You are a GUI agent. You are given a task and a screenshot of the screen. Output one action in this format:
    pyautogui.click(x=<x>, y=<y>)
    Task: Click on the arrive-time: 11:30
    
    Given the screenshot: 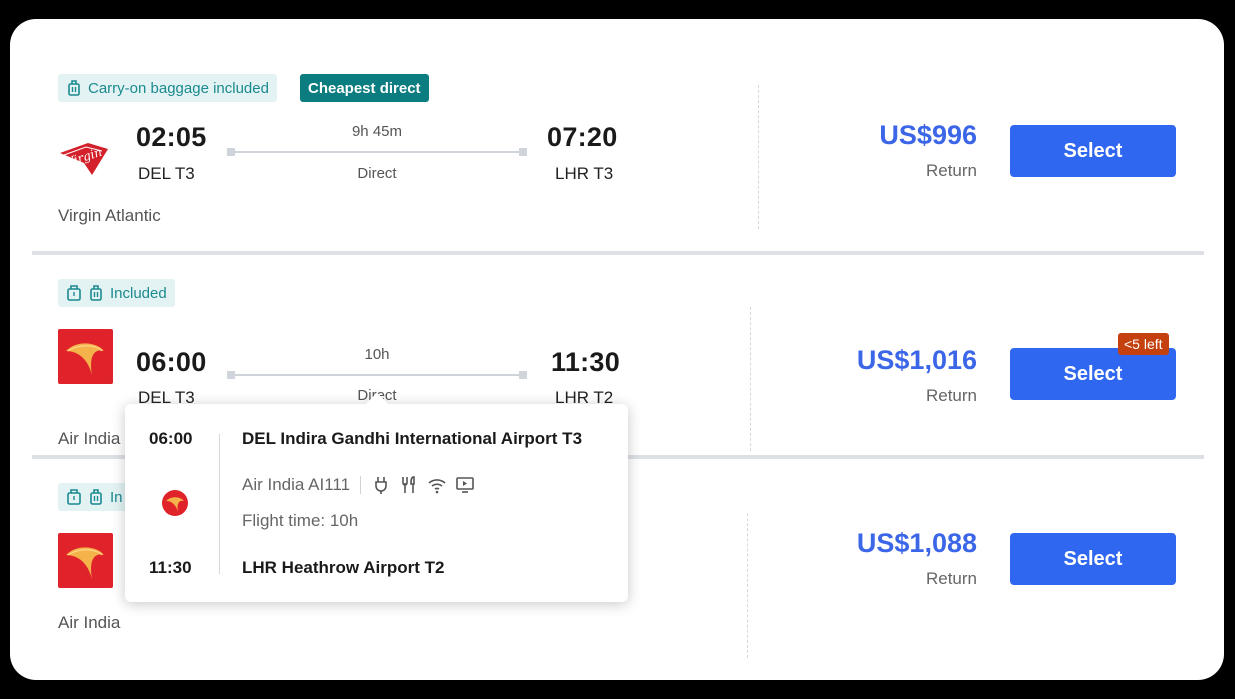 What is the action you would take?
    pyautogui.click(x=586, y=362)
    